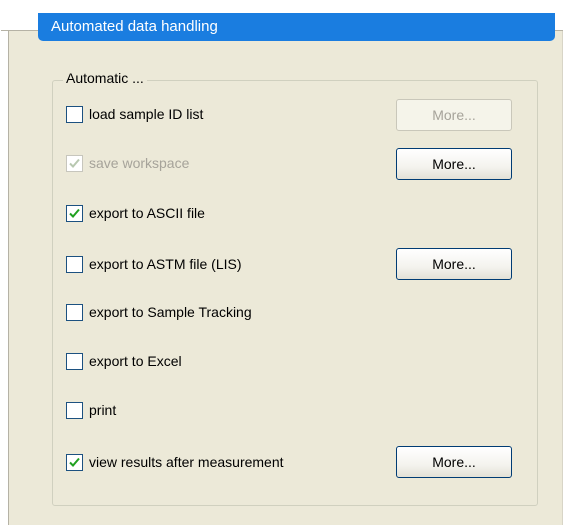 Image resolution: width=566 pixels, height=525 pixels. I want to click on view-results-label: view results after measurement, so click(186, 462).